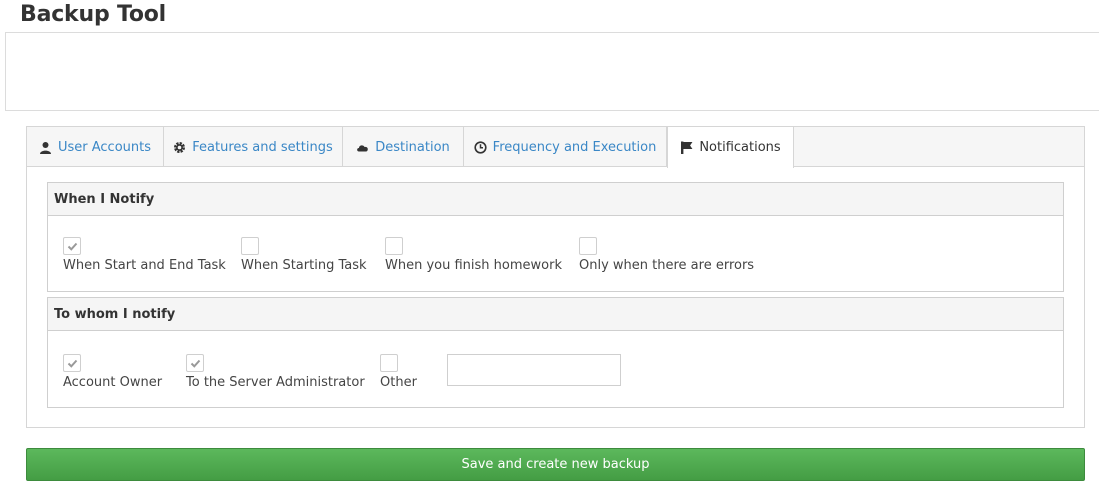 Image resolution: width=1099 pixels, height=495 pixels. I want to click on tab-destination: Destination, so click(403, 147).